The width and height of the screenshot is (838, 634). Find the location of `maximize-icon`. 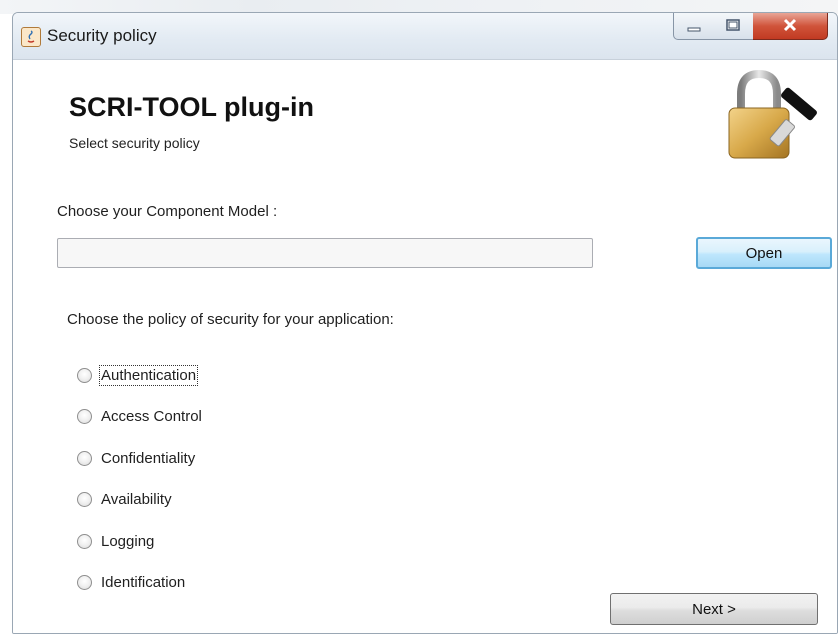

maximize-icon is located at coordinates (733, 26).